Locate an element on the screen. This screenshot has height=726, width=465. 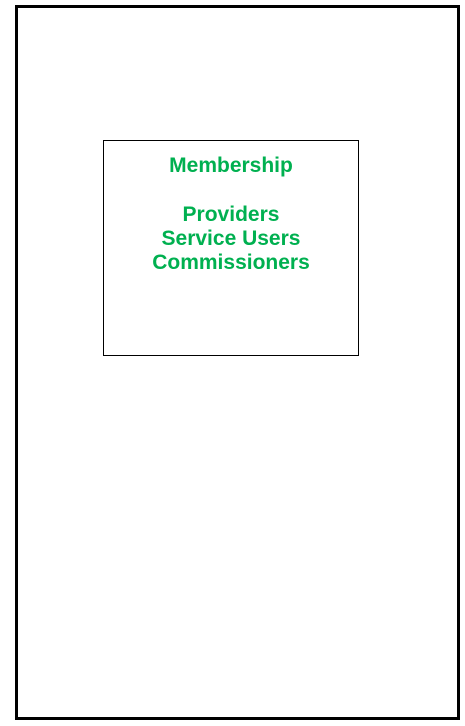
member-commissioners: Commissioners is located at coordinates (231, 262).